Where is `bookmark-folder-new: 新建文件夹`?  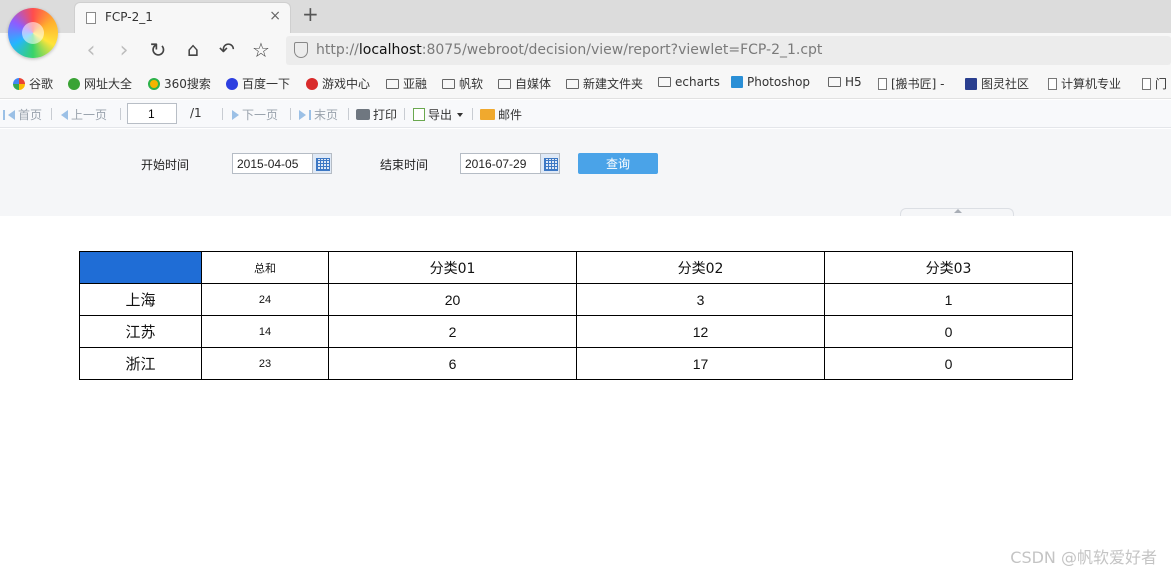
bookmark-folder-new: 新建文件夹 is located at coordinates (604, 83).